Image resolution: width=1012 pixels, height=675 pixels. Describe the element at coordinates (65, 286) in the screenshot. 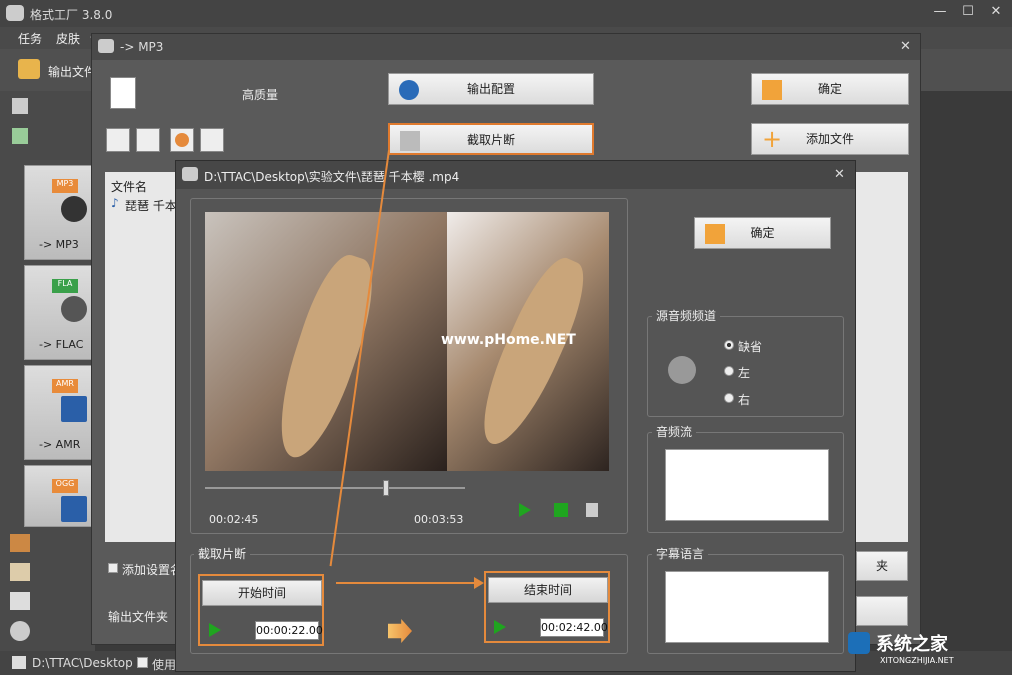

I see `format-badge: FLA` at that location.